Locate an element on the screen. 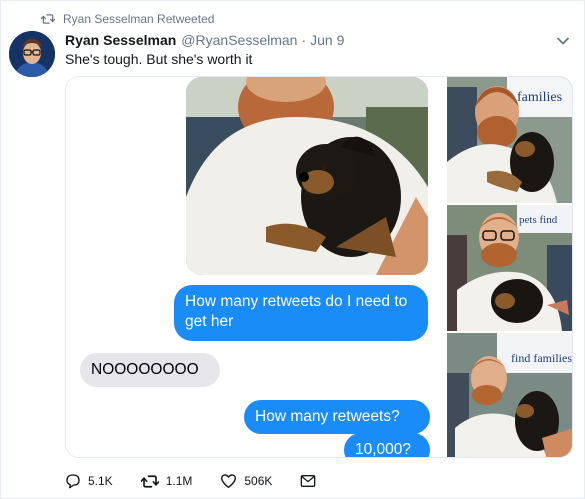  reply-button: 5.1K is located at coordinates (89, 481).